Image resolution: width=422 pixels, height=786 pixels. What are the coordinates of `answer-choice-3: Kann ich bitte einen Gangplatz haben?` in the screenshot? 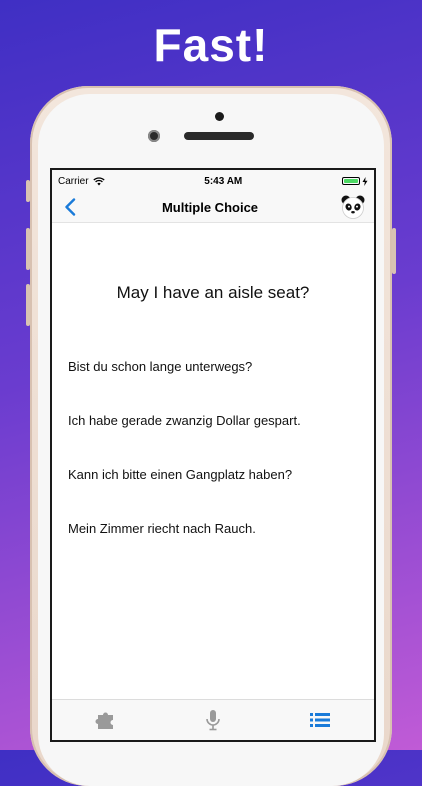 It's located at (213, 493).